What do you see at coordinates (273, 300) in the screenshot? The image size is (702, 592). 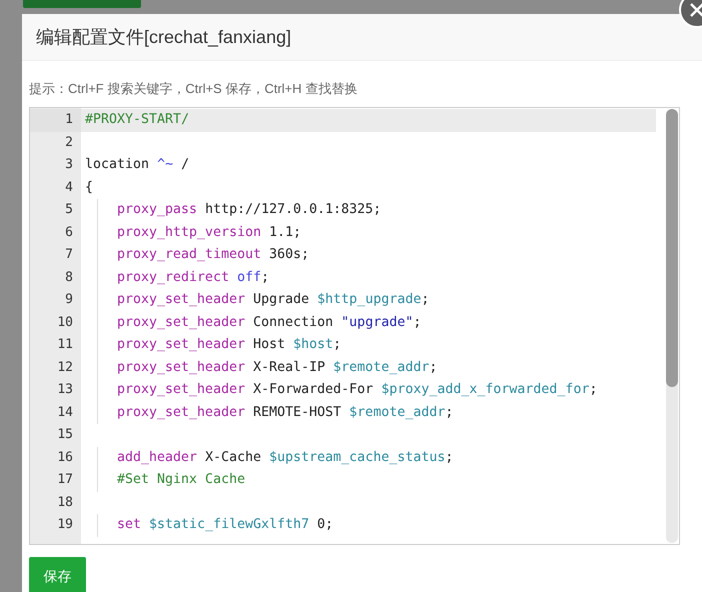 I see `code-text: proxy_set_header Upgrade $http_upgrade;` at bounding box center [273, 300].